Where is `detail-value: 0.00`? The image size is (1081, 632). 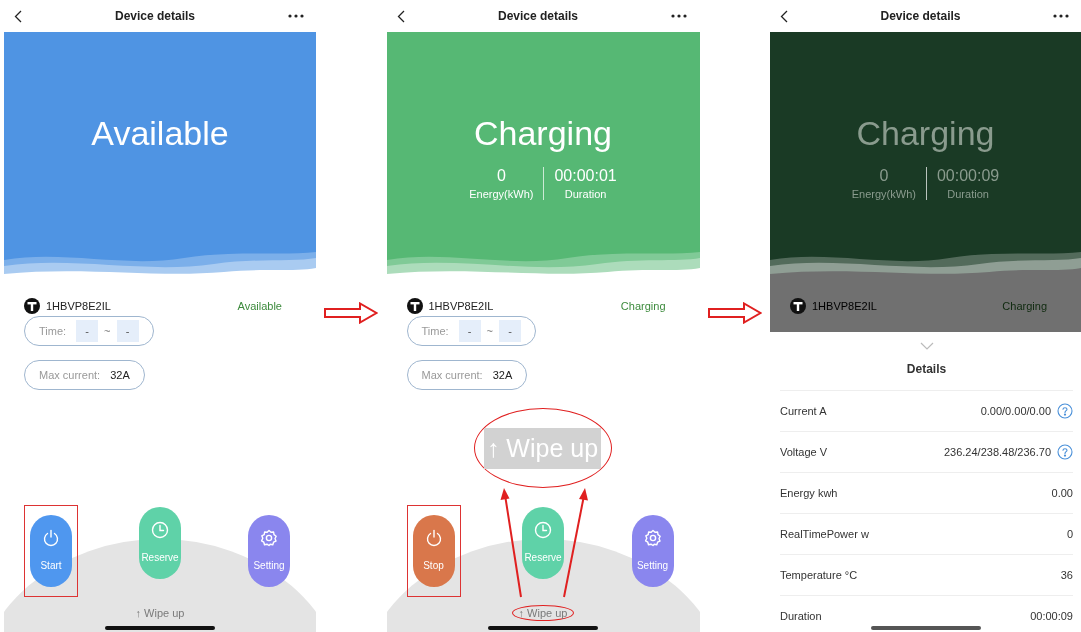
detail-value: 0.00 is located at coordinates (1062, 493).